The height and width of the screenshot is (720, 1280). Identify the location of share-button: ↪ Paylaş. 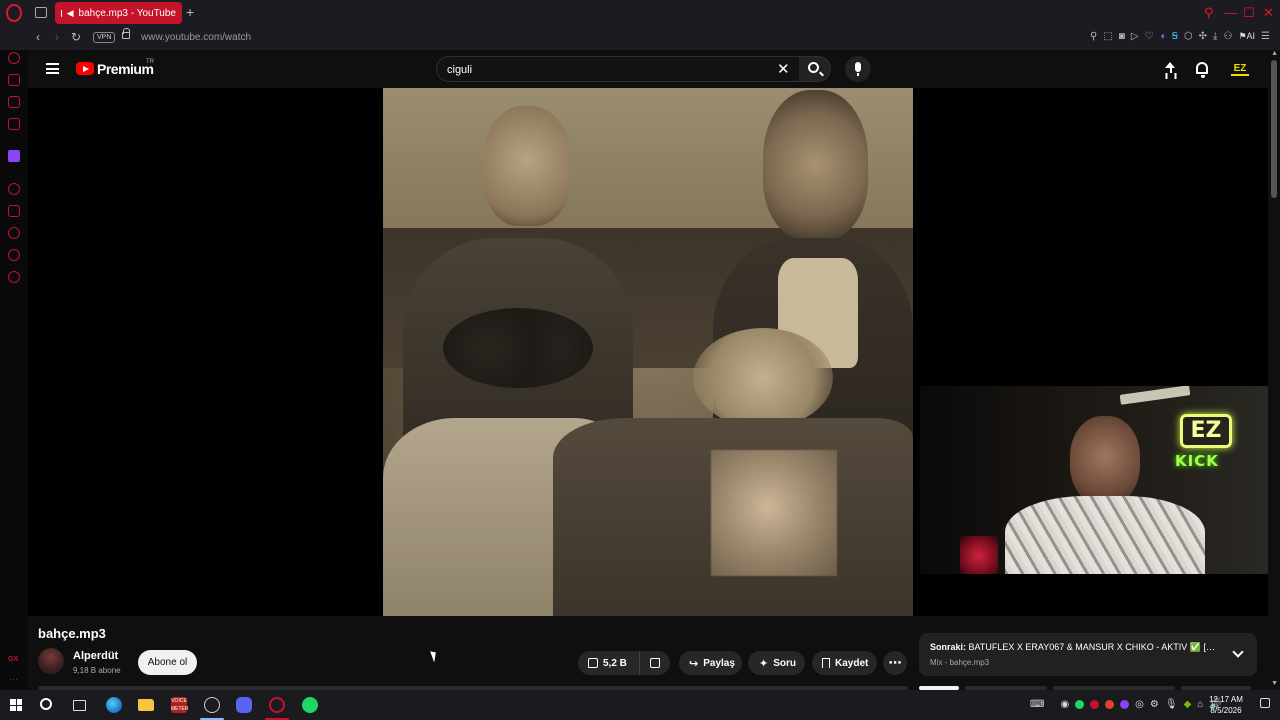
(710, 663).